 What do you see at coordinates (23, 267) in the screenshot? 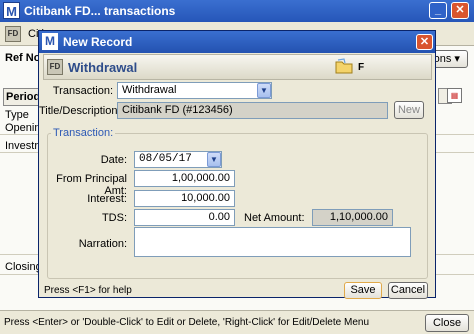
I see `closing-label: Closing` at bounding box center [23, 267].